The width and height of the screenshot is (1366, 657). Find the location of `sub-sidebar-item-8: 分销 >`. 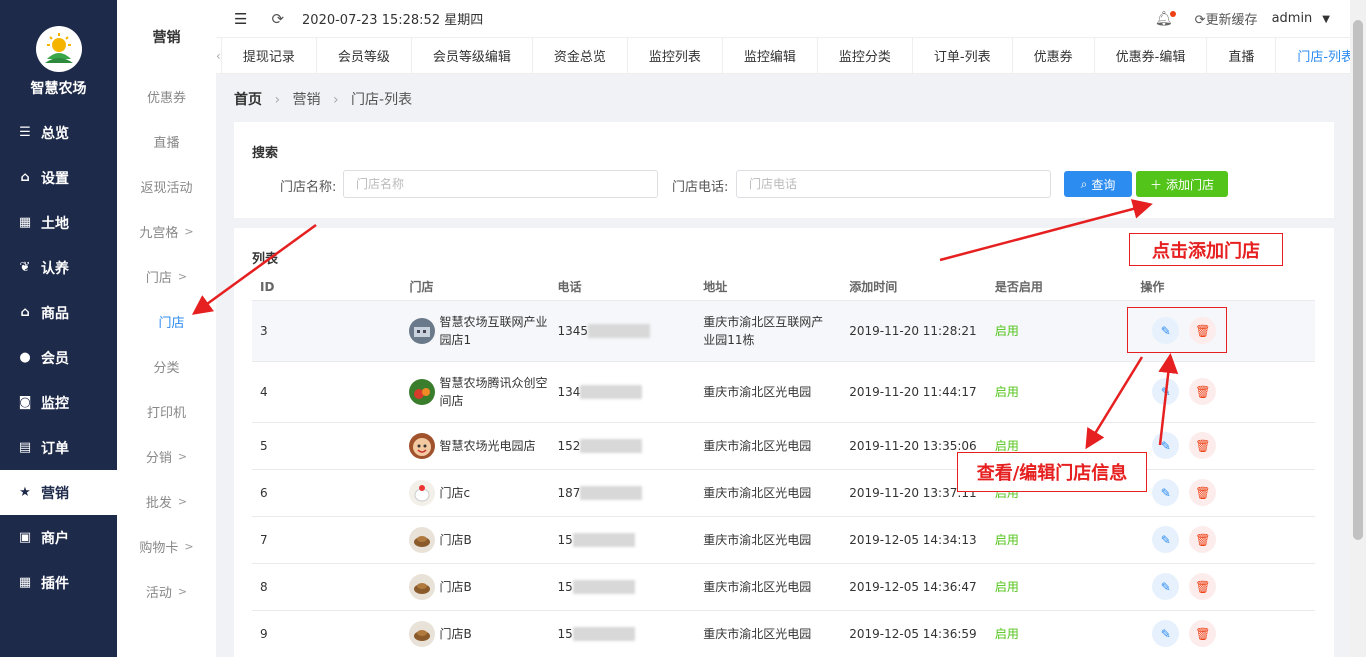

sub-sidebar-item-8: 分销 > is located at coordinates (166, 456).